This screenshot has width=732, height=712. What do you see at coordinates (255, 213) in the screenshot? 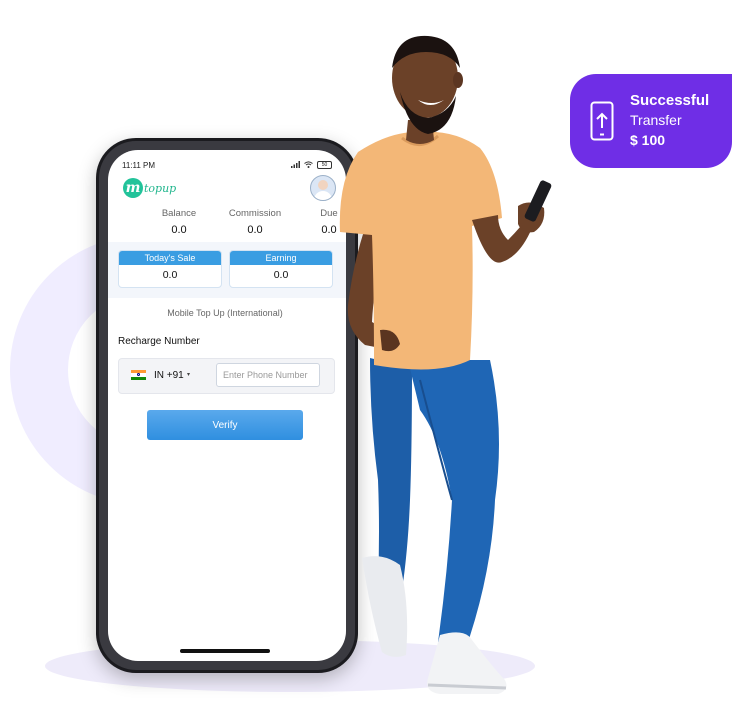
I see `stat-label: Commission` at bounding box center [255, 213].